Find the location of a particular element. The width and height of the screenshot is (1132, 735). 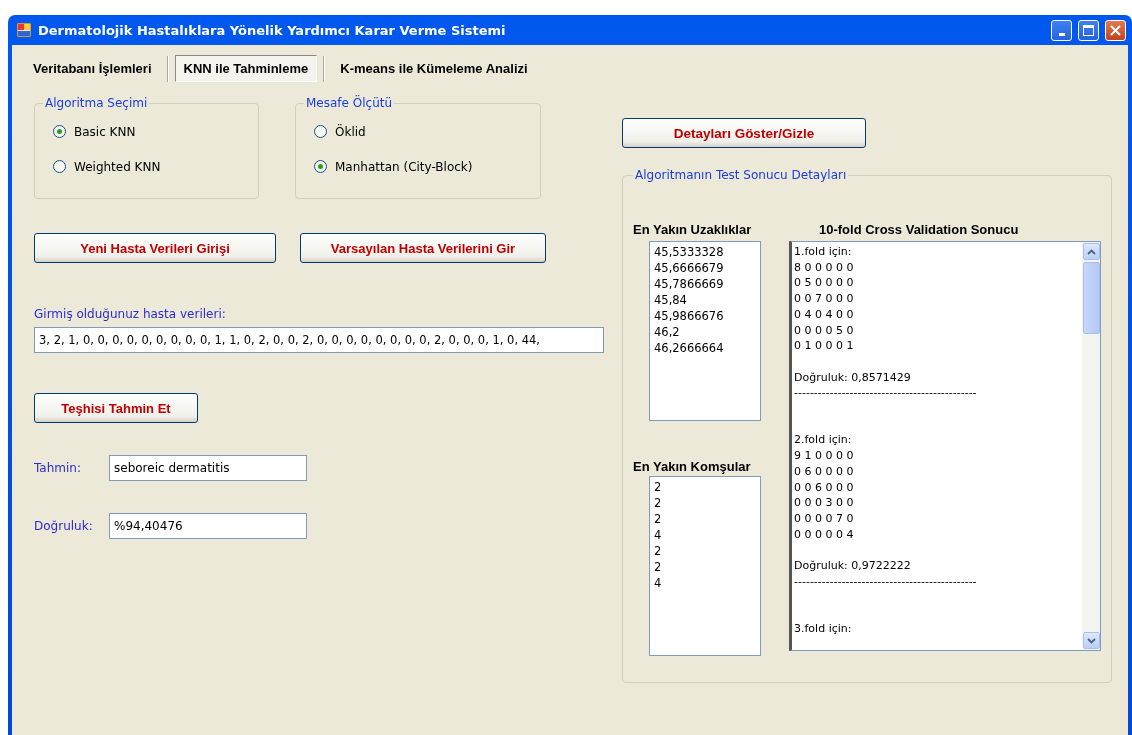

list-item: 46,2666664 is located at coordinates (689, 348).